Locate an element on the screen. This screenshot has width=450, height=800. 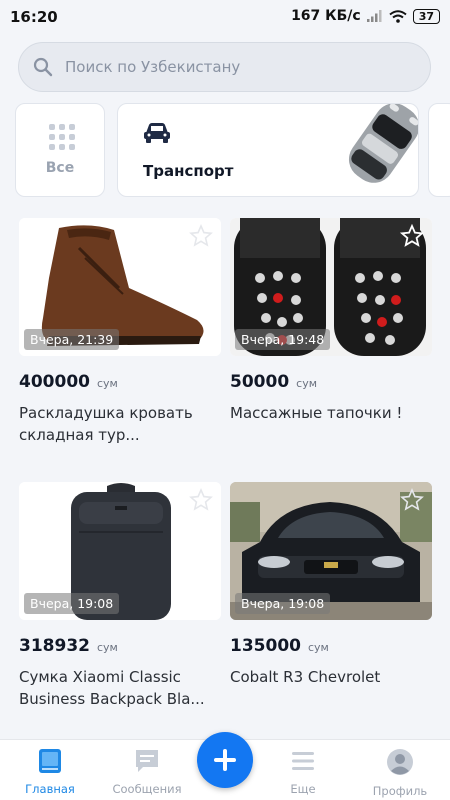
listing-title: Cobalt R3 Chevrolet is located at coordinates (332, 677).